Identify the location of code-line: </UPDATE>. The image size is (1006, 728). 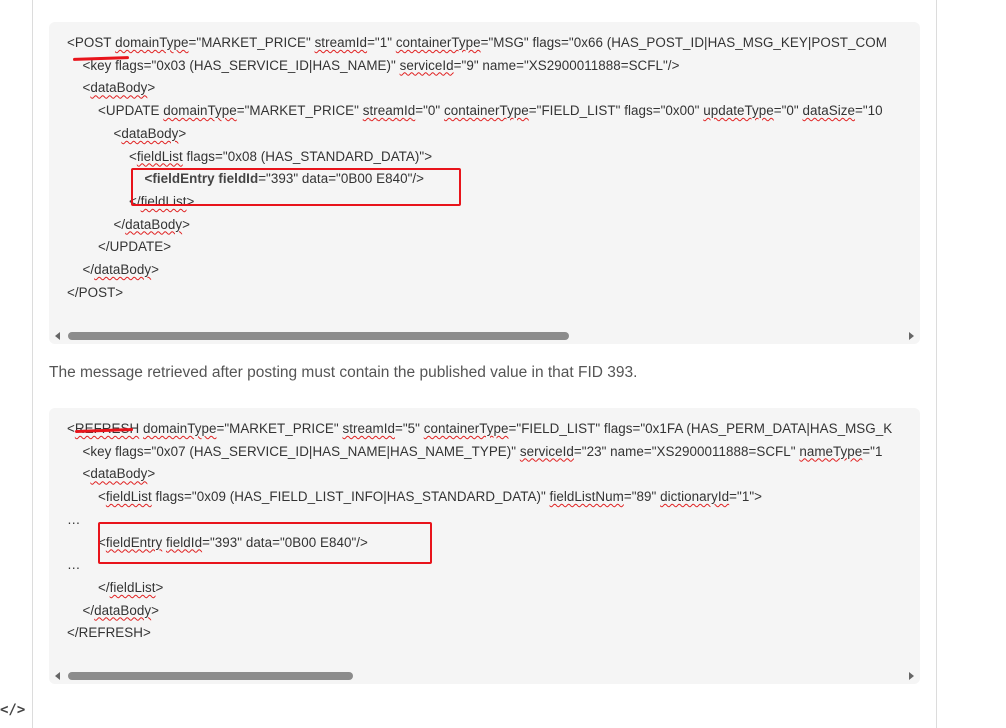
(134, 247).